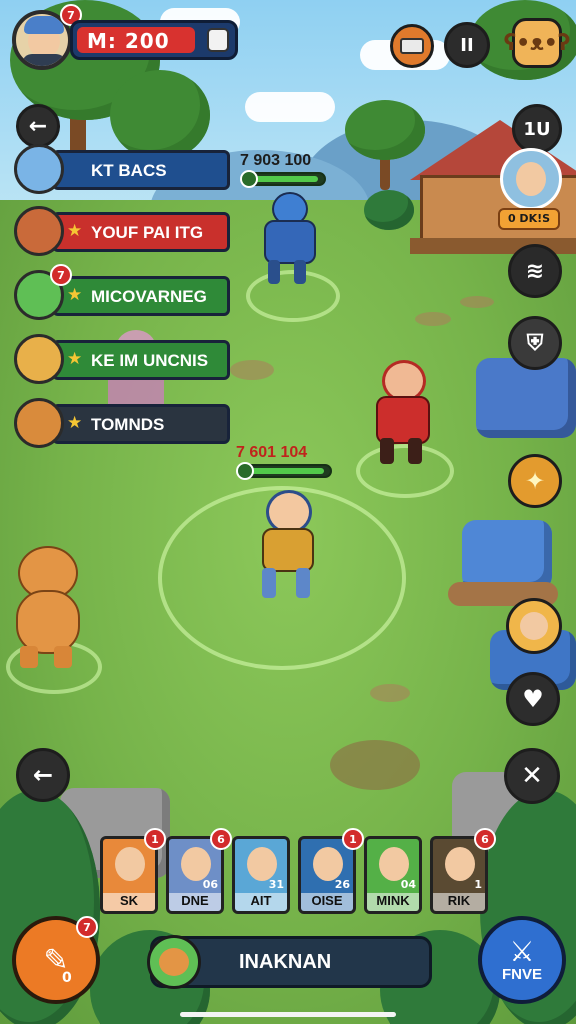 This screenshot has height=1024, width=576. Describe the element at coordinates (147, 232) in the screenshot. I see `roster-label: YOUF PAI ITG` at that location.